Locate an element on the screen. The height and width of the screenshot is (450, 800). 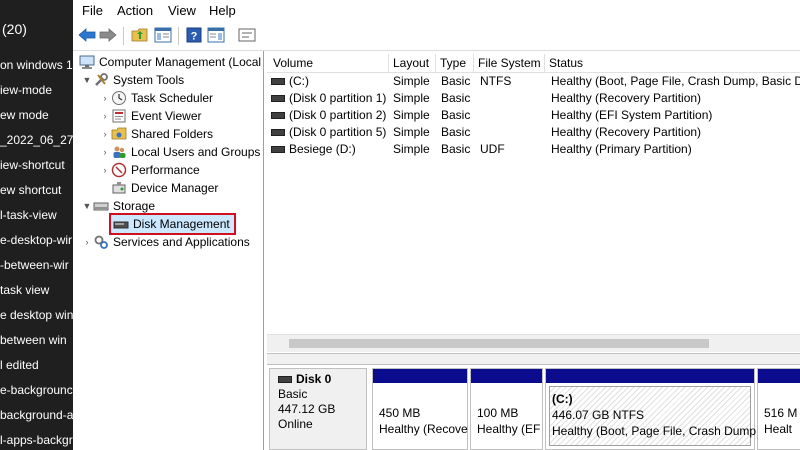
tree-item-services-and-applications: › Services and Applications is located at coordinates (165, 242).